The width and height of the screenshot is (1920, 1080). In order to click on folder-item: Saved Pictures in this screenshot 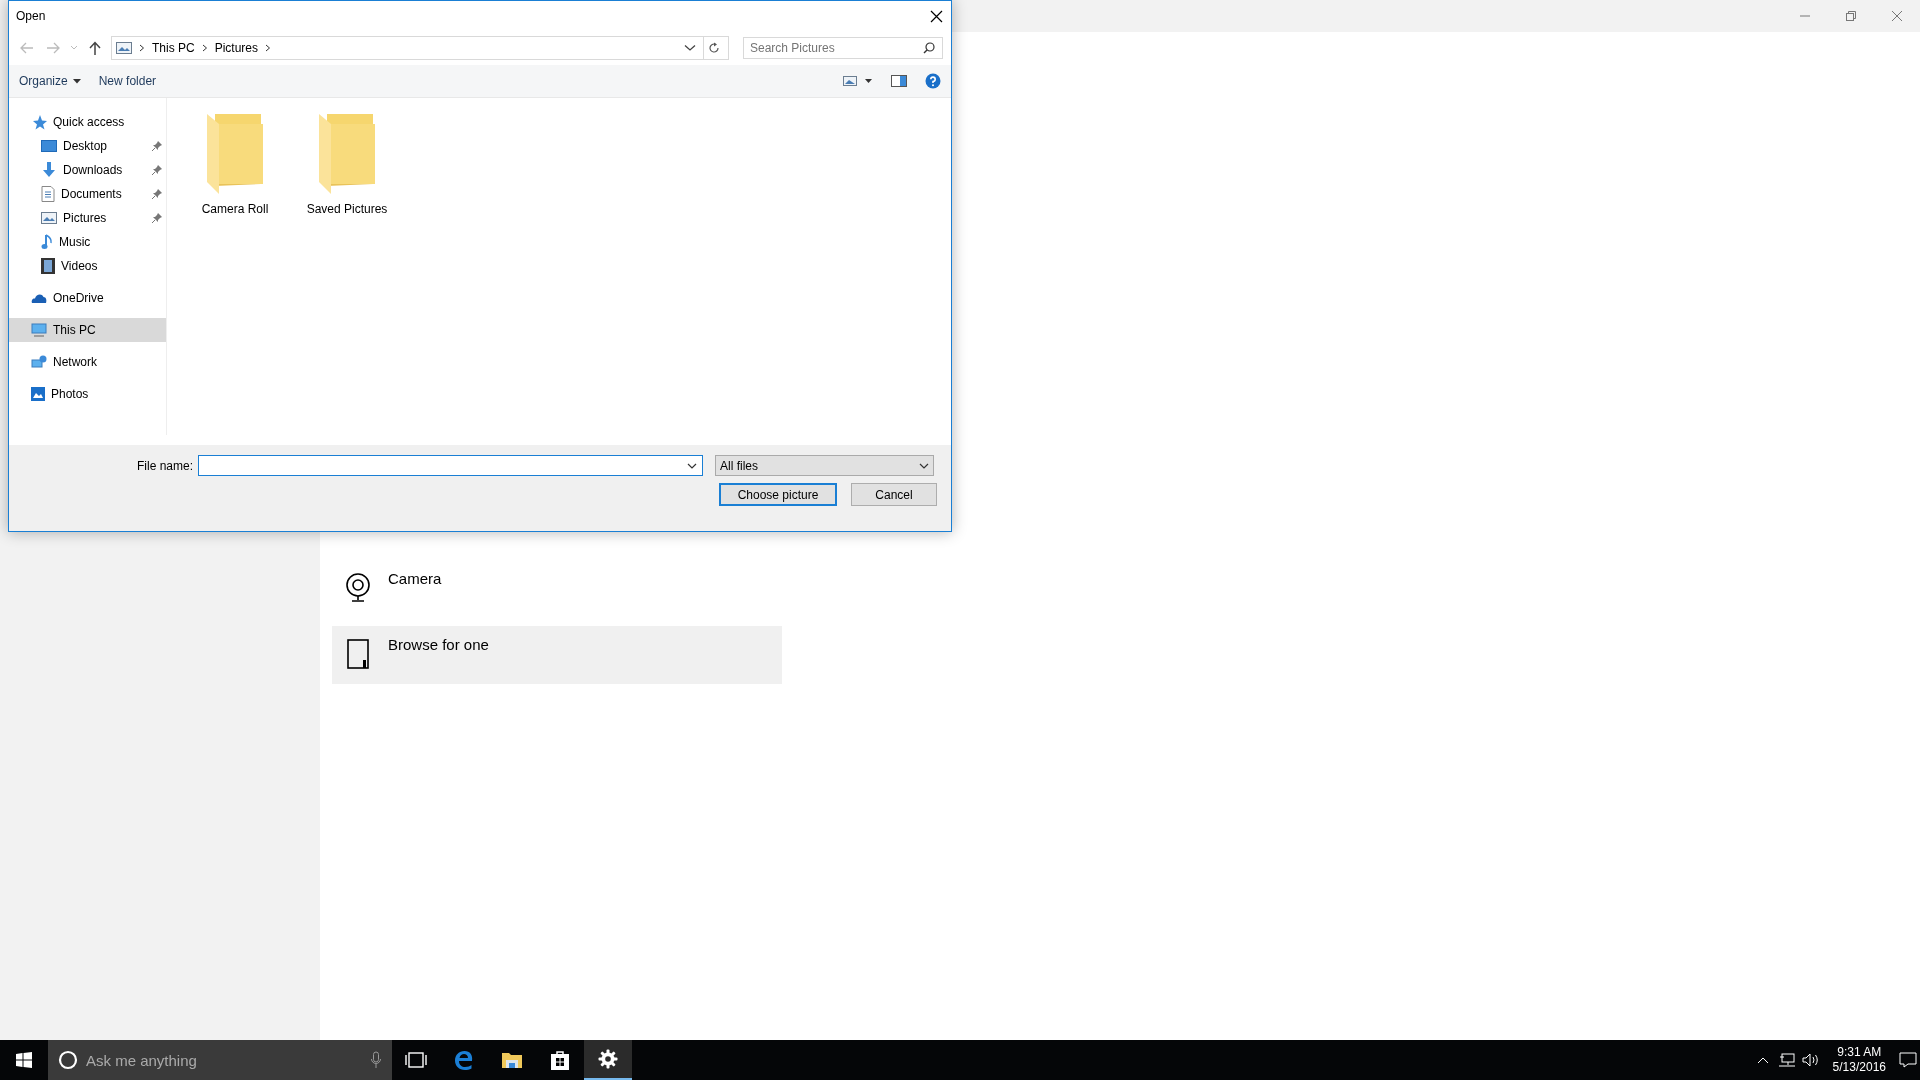, I will do `click(347, 164)`.